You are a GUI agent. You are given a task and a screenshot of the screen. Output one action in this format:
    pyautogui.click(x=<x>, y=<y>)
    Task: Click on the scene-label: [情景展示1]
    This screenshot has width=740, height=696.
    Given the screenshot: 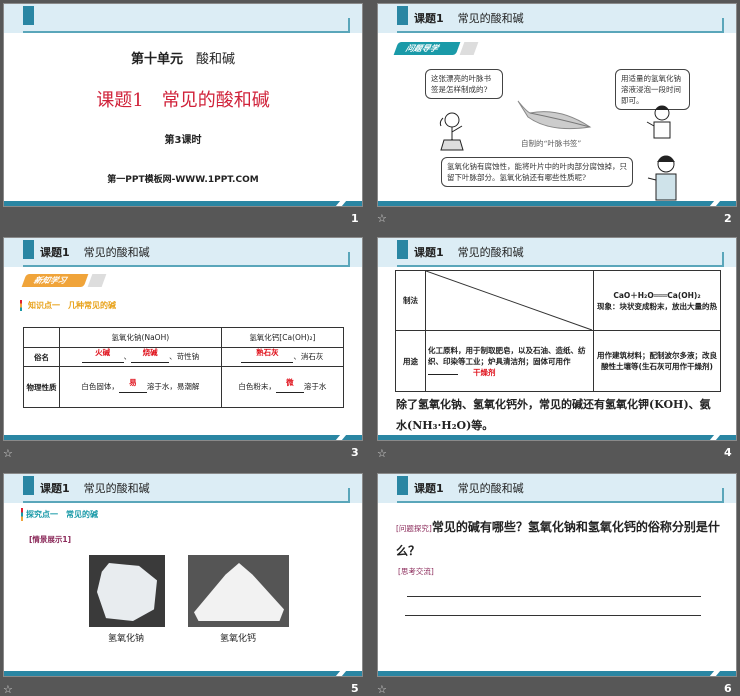 What is the action you would take?
    pyautogui.click(x=50, y=539)
    